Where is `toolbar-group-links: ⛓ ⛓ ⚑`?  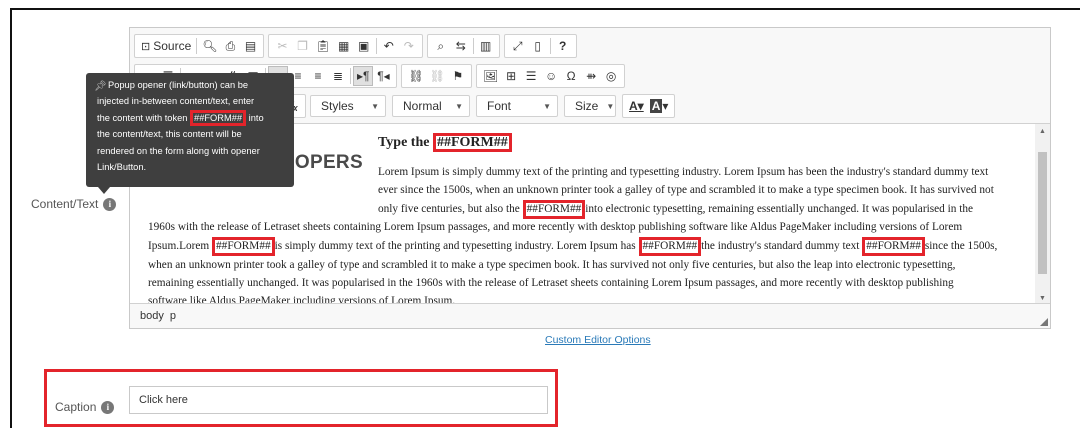 toolbar-group-links: ⛓ ⛓ ⚑ is located at coordinates (436, 76).